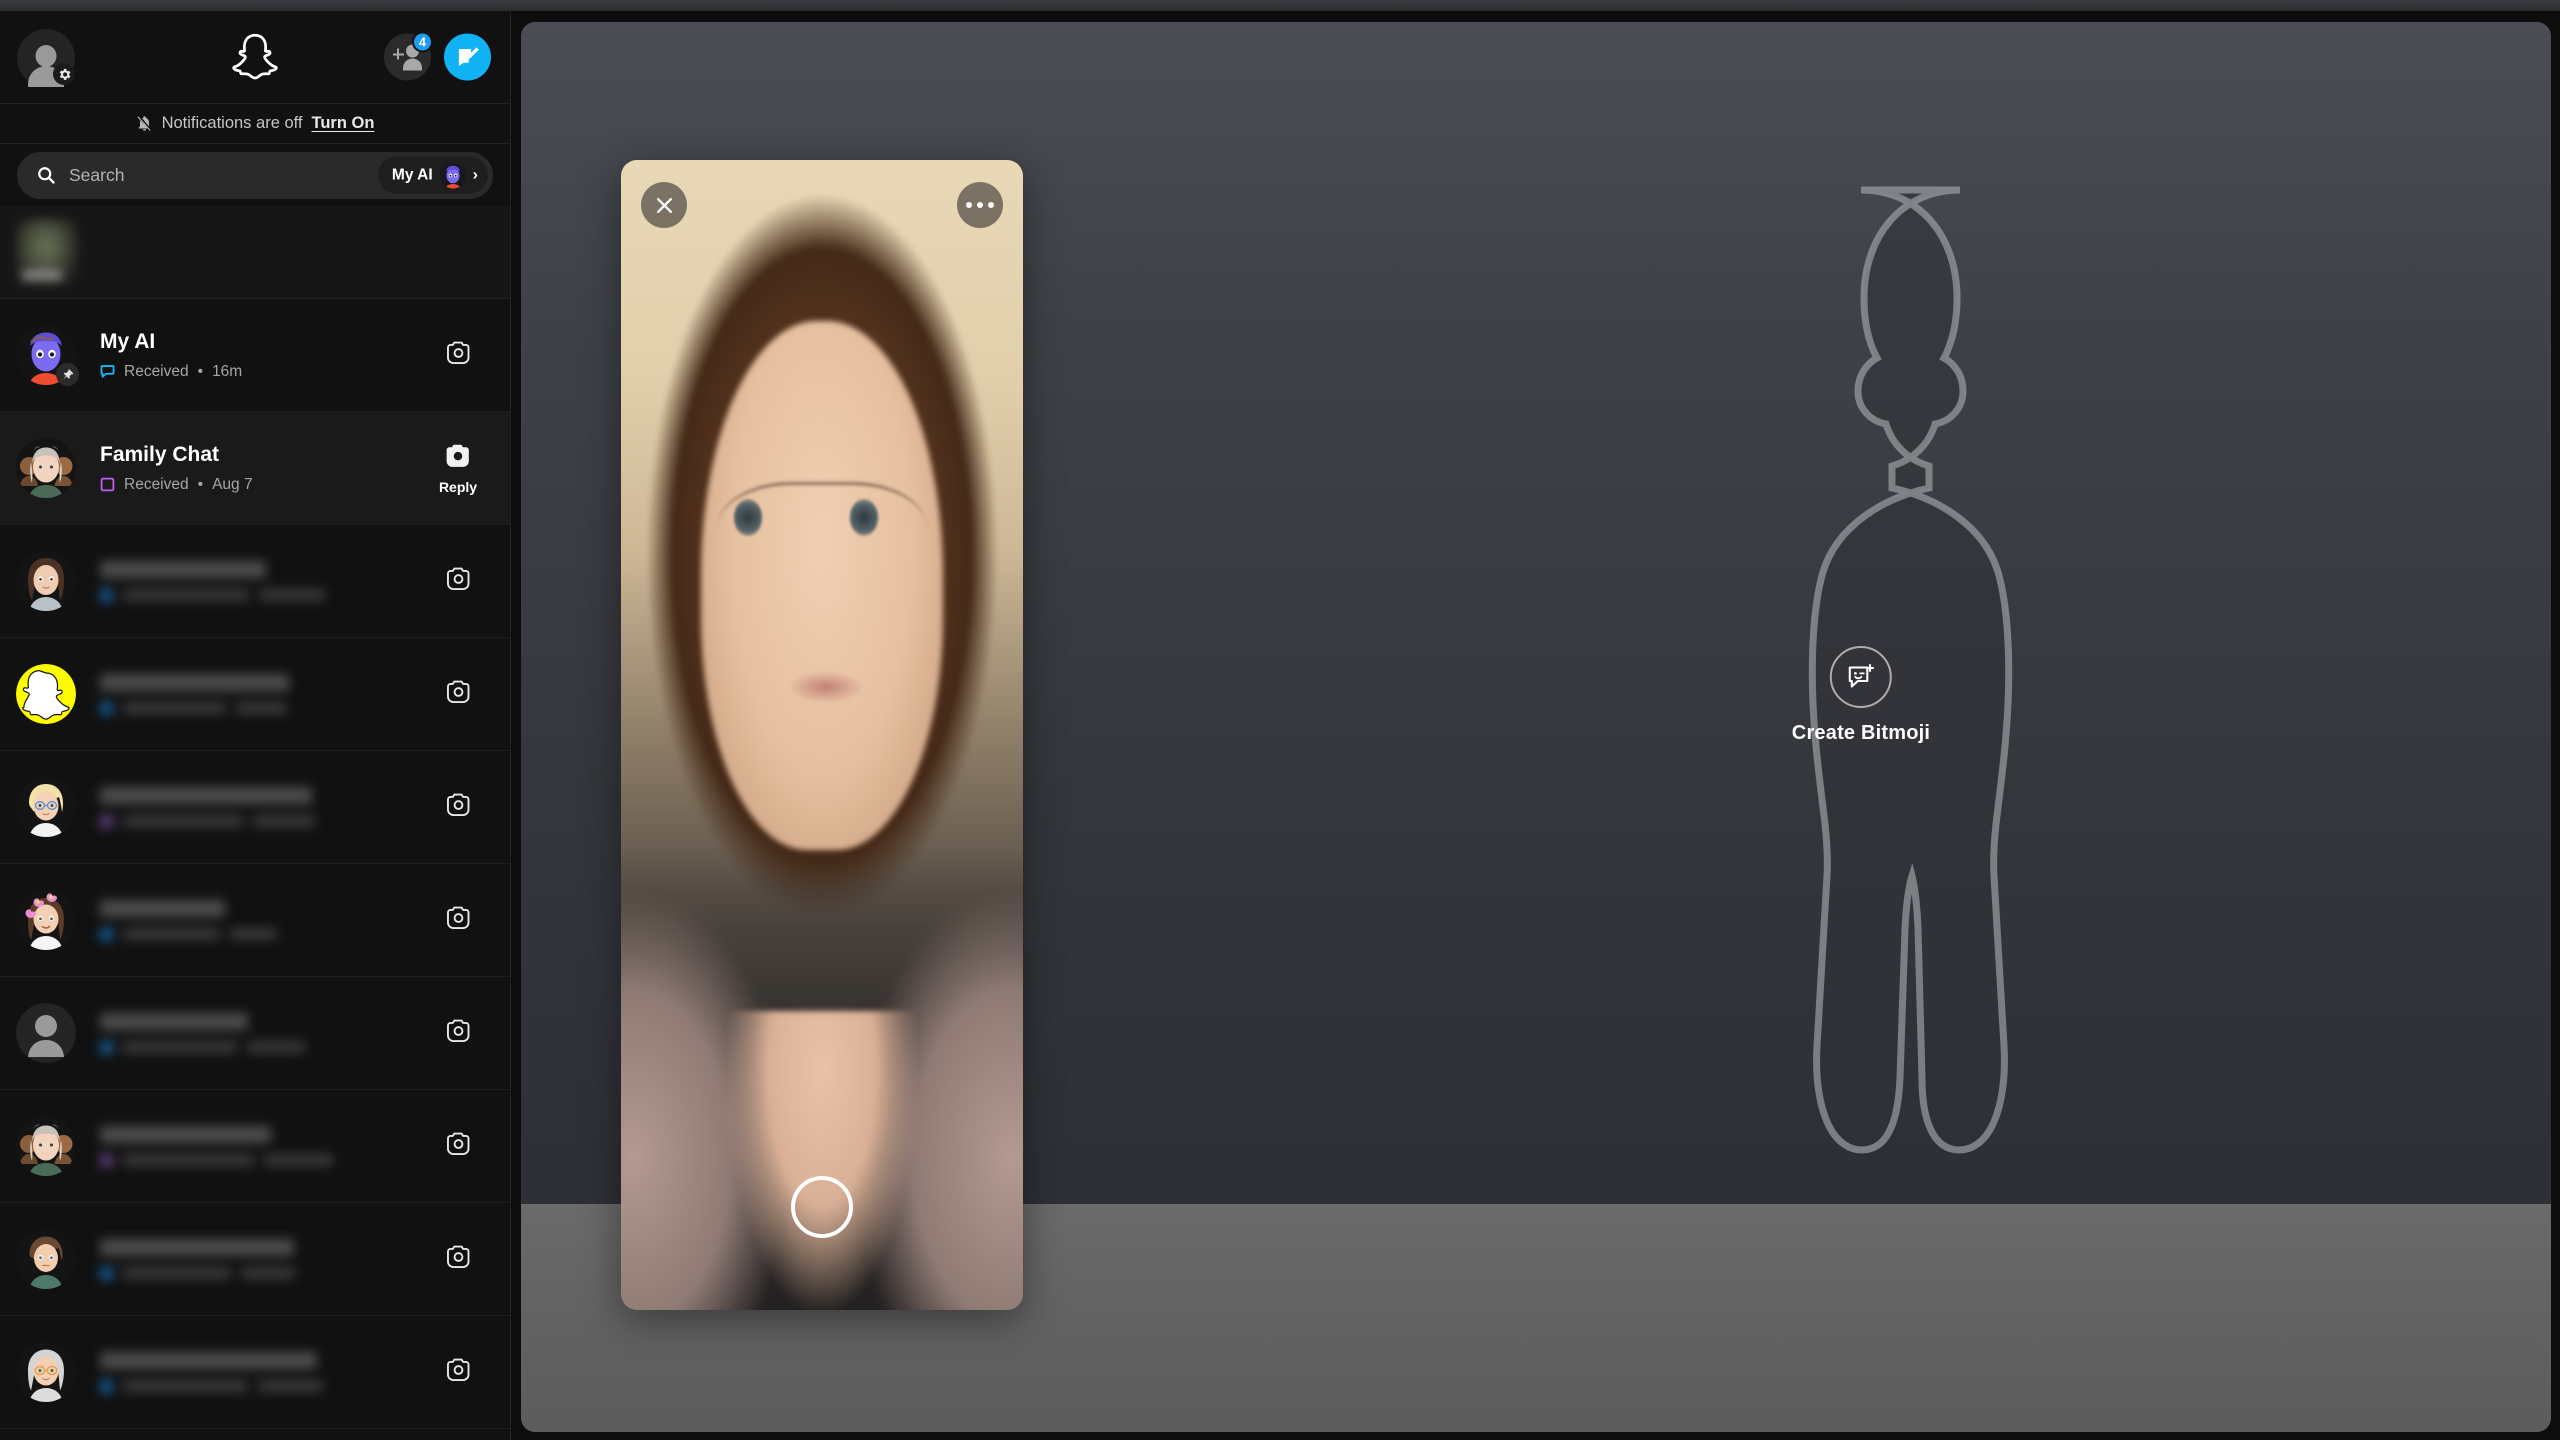 This screenshot has height=1440, width=2560. Describe the element at coordinates (255, 355) in the screenshot. I see `chat-list-item: My AI Received • 16m` at that location.